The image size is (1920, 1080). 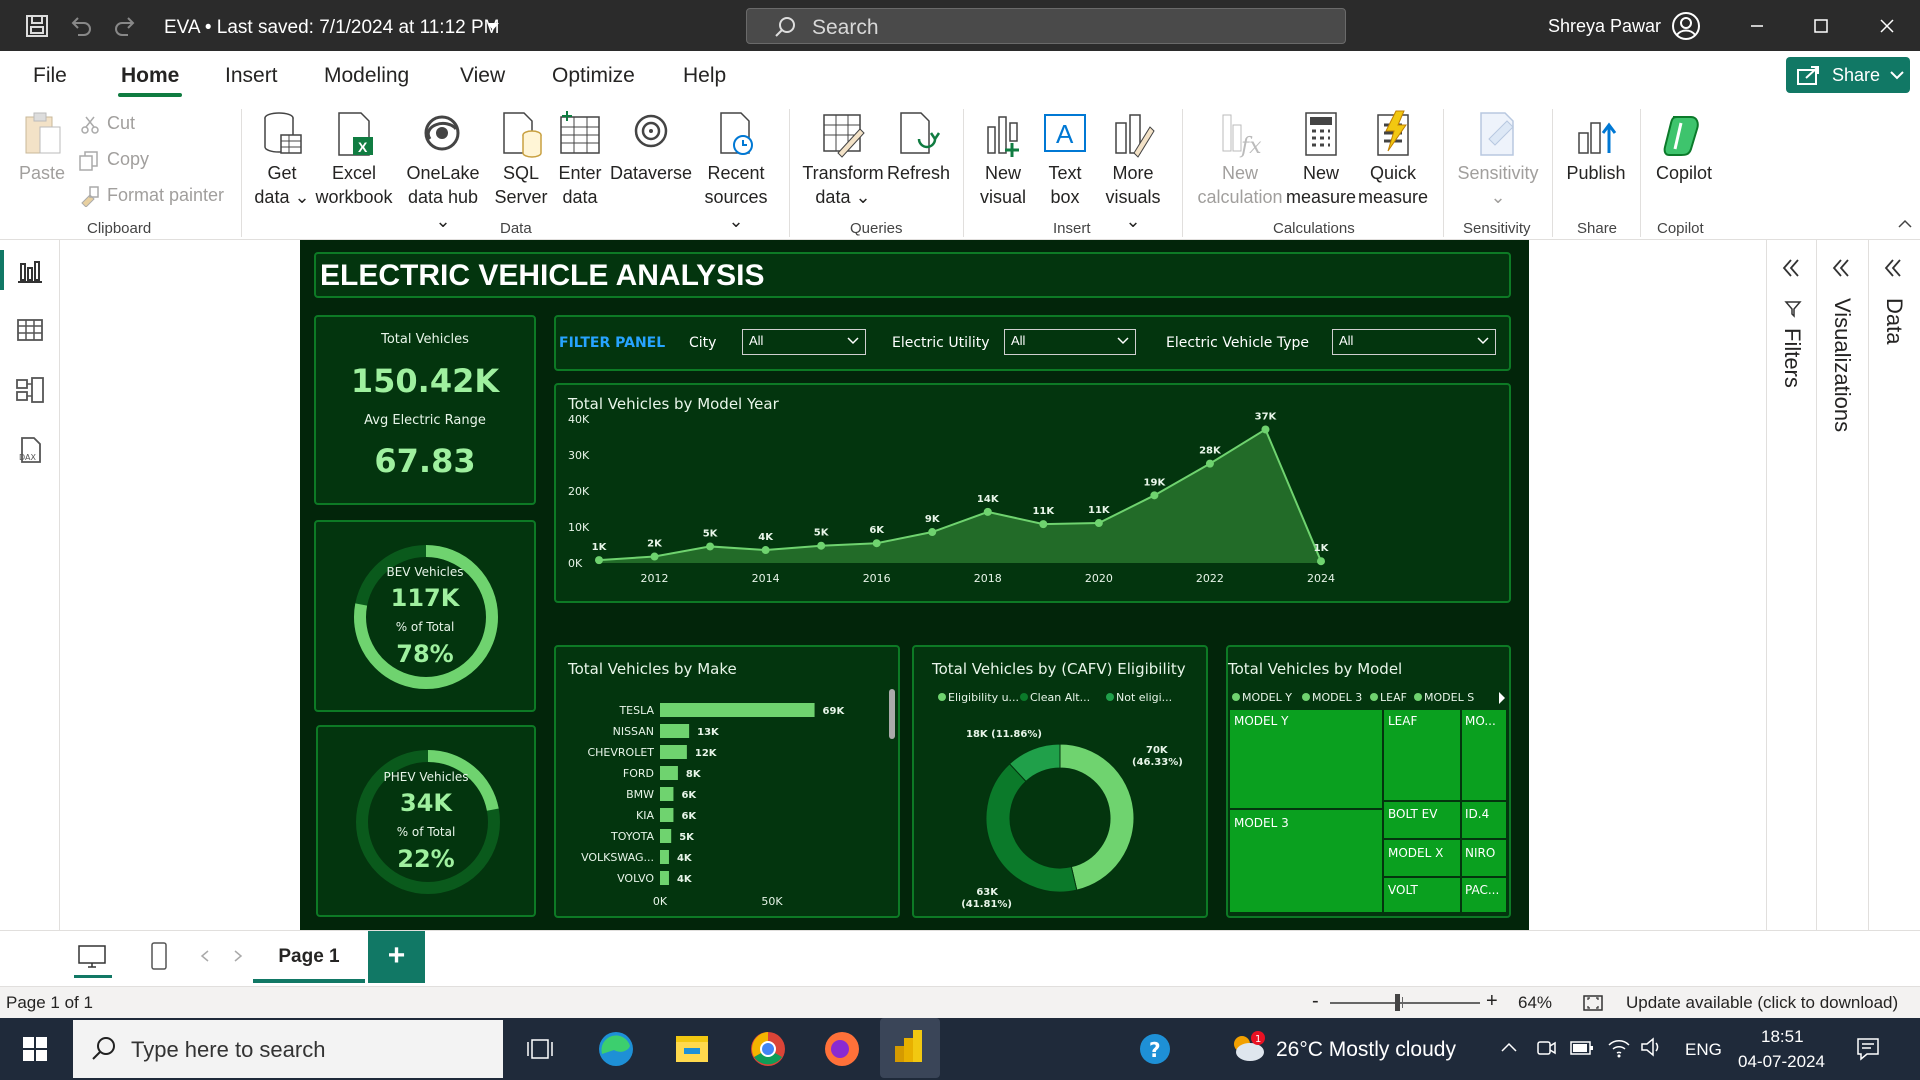 What do you see at coordinates (736, 209) in the screenshot?
I see `recent-label-2: sources ⌄` at bounding box center [736, 209].